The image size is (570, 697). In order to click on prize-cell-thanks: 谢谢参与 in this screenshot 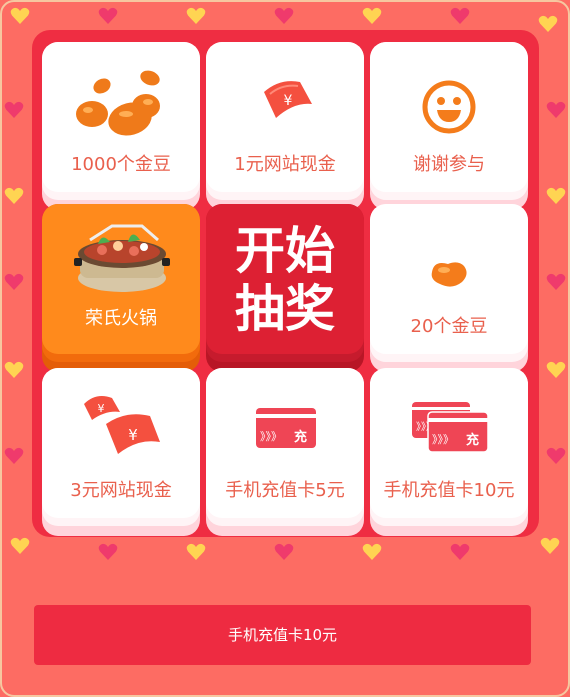, I will do `click(449, 121)`.